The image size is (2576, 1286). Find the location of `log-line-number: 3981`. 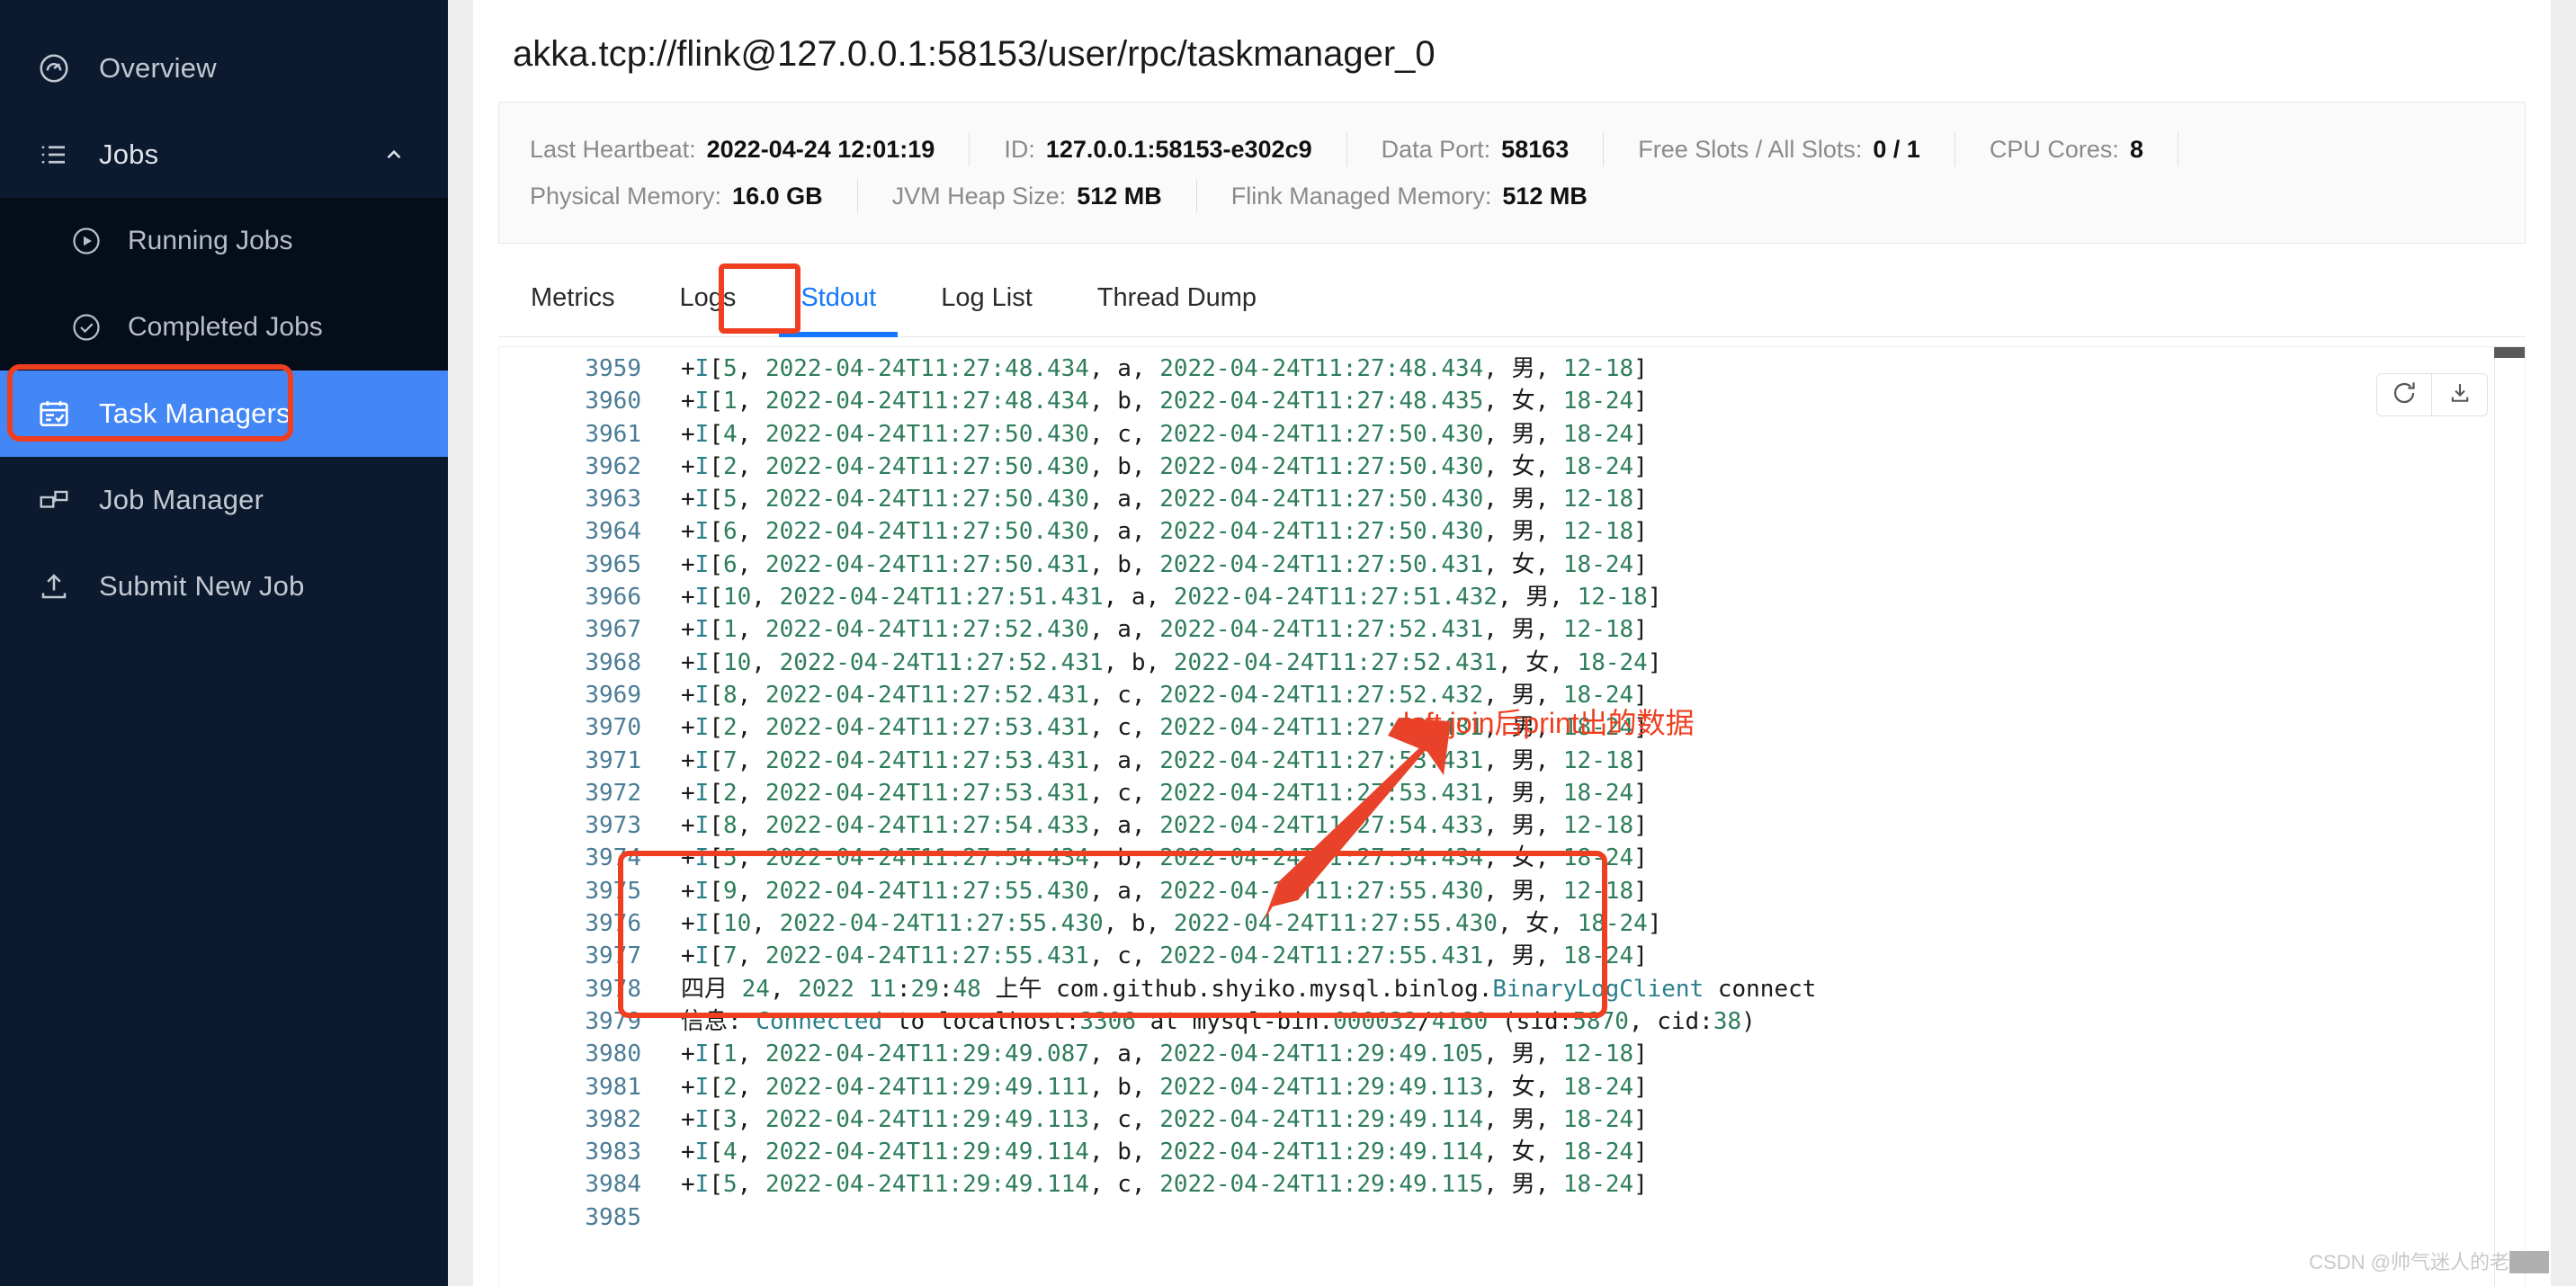

log-line-number: 3981 is located at coordinates (613, 1087).